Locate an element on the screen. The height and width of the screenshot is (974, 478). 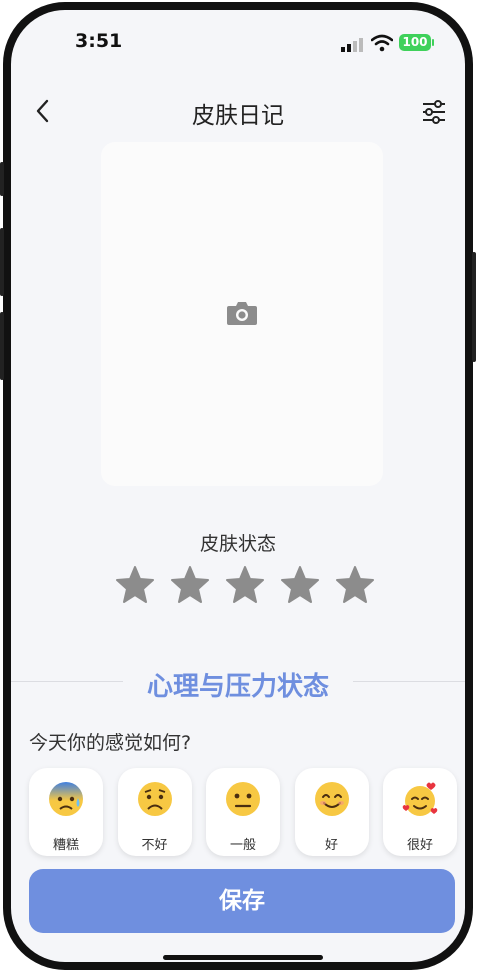
cellular-signal-icon is located at coordinates (352, 45).